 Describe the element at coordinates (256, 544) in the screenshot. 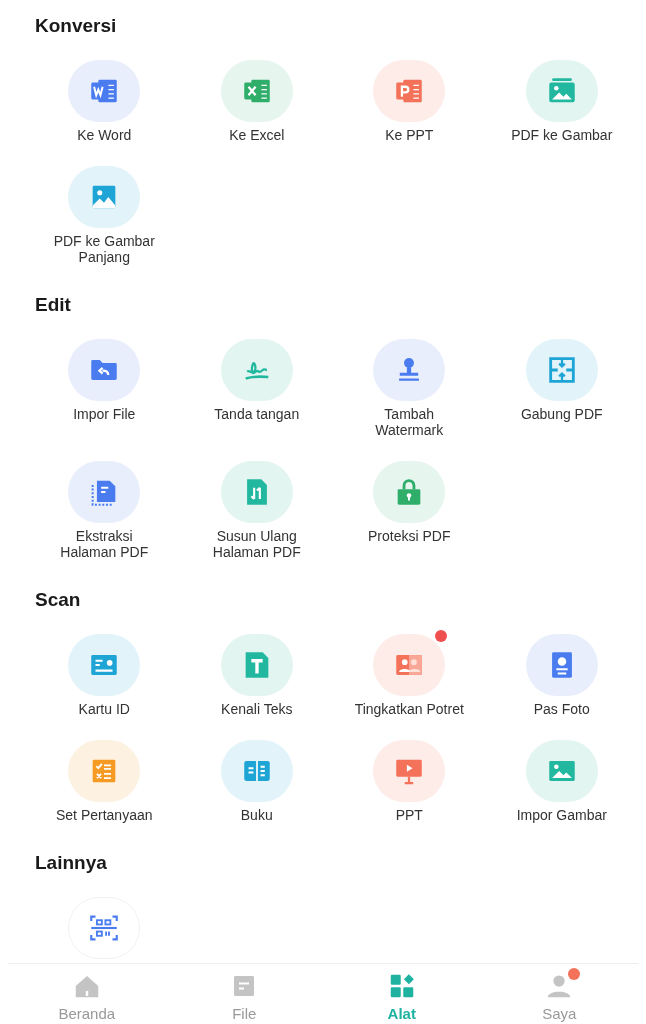

I see `tool-label: Susun Ulang Halaman PDF` at that location.